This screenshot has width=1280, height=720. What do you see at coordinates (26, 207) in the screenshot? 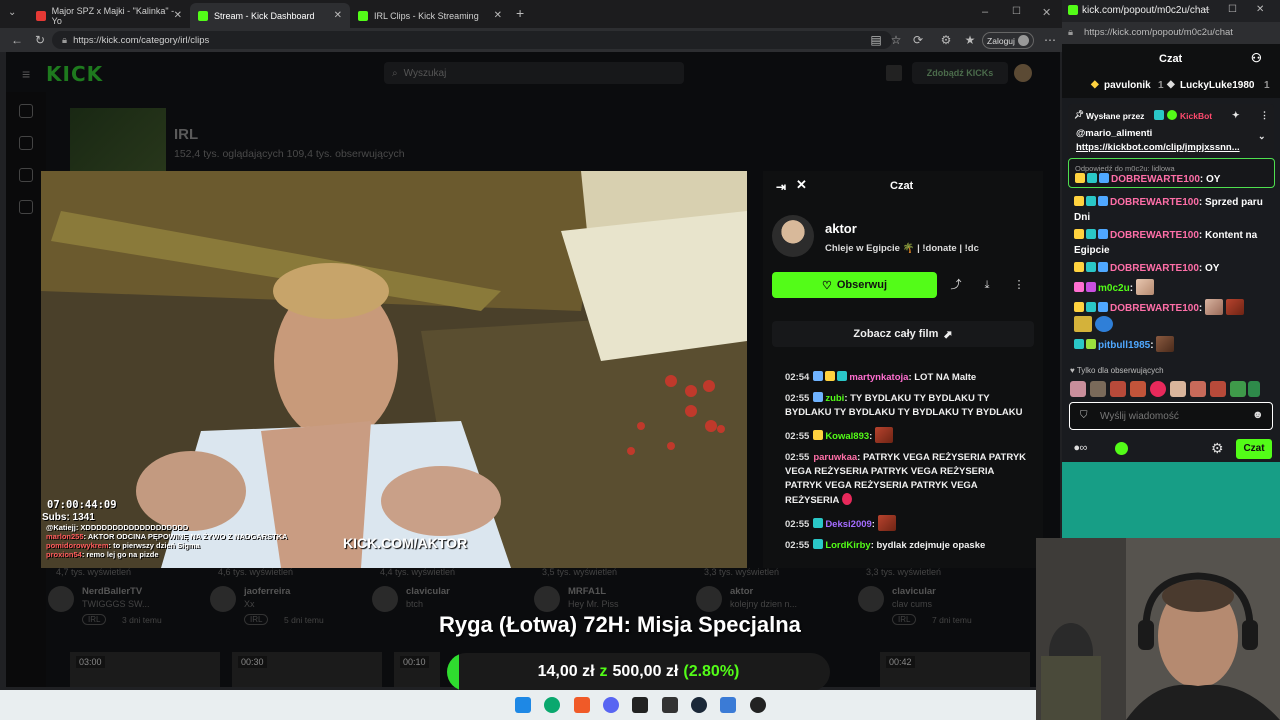
I see `clips-nav-icon` at bounding box center [26, 207].